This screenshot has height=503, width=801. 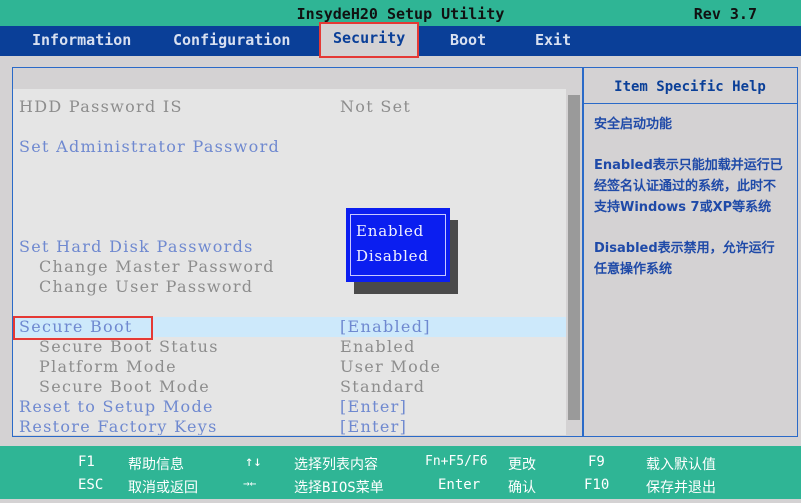 I want to click on key-desc: 选择BIOS菜单, so click(x=339, y=488).